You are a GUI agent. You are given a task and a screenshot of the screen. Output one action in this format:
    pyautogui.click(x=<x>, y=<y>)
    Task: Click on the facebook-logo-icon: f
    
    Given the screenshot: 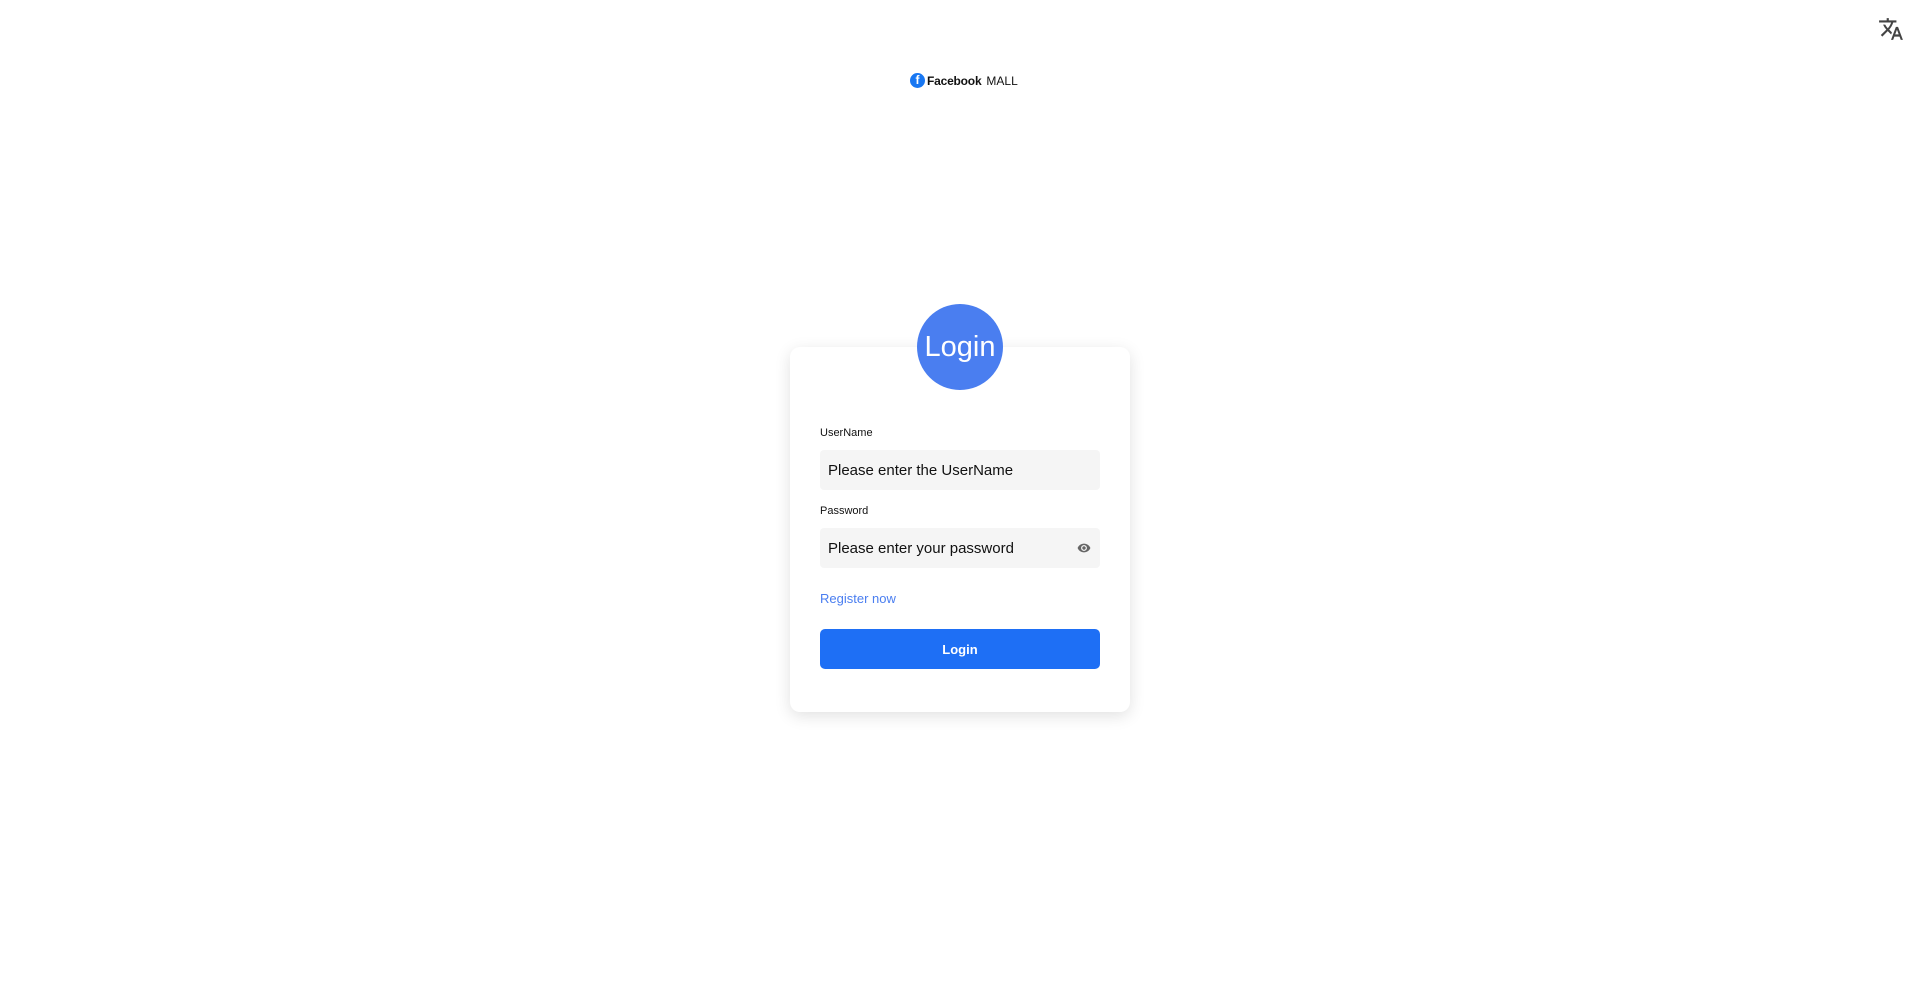 What is the action you would take?
    pyautogui.click(x=917, y=80)
    